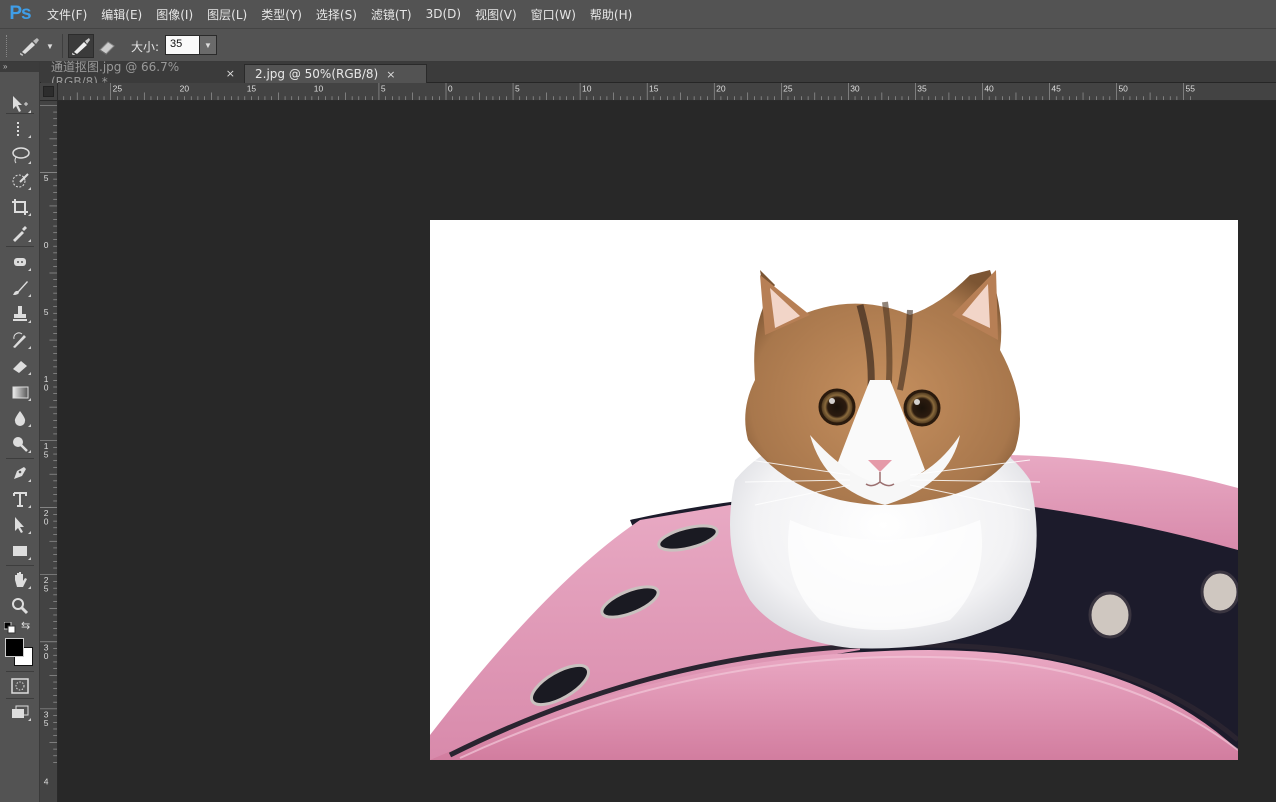 This screenshot has width=1276, height=802. What do you see at coordinates (9, 630) in the screenshot?
I see `default-colors-icon` at bounding box center [9, 630].